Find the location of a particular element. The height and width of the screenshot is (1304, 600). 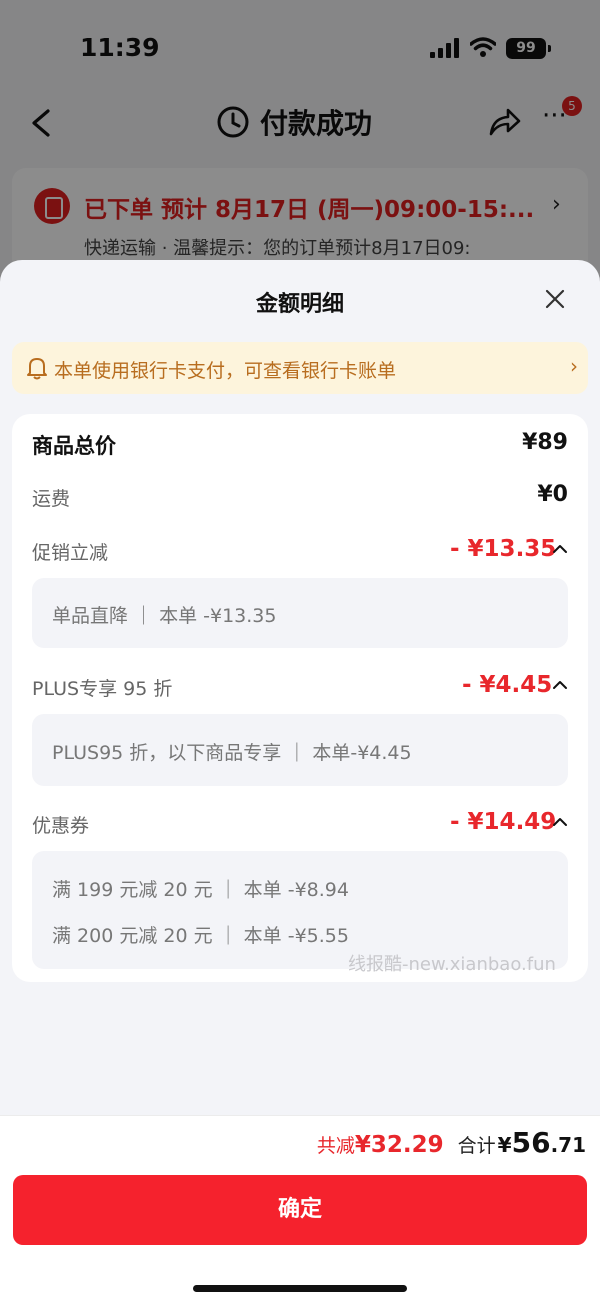

total-currency: ¥ is located at coordinates (504, 1145).